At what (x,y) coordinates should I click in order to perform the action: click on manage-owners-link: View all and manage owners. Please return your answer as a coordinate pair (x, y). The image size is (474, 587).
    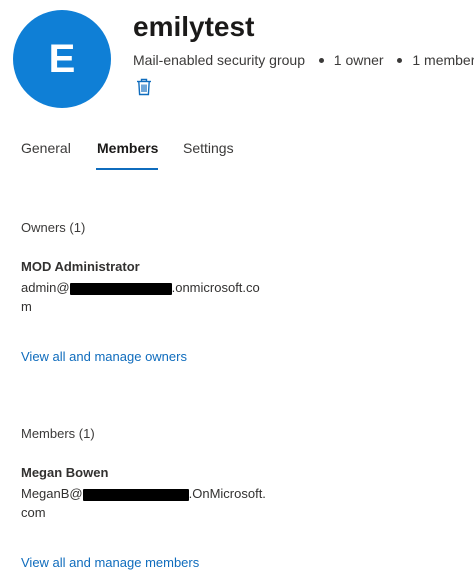
    Looking at the image, I should click on (104, 356).